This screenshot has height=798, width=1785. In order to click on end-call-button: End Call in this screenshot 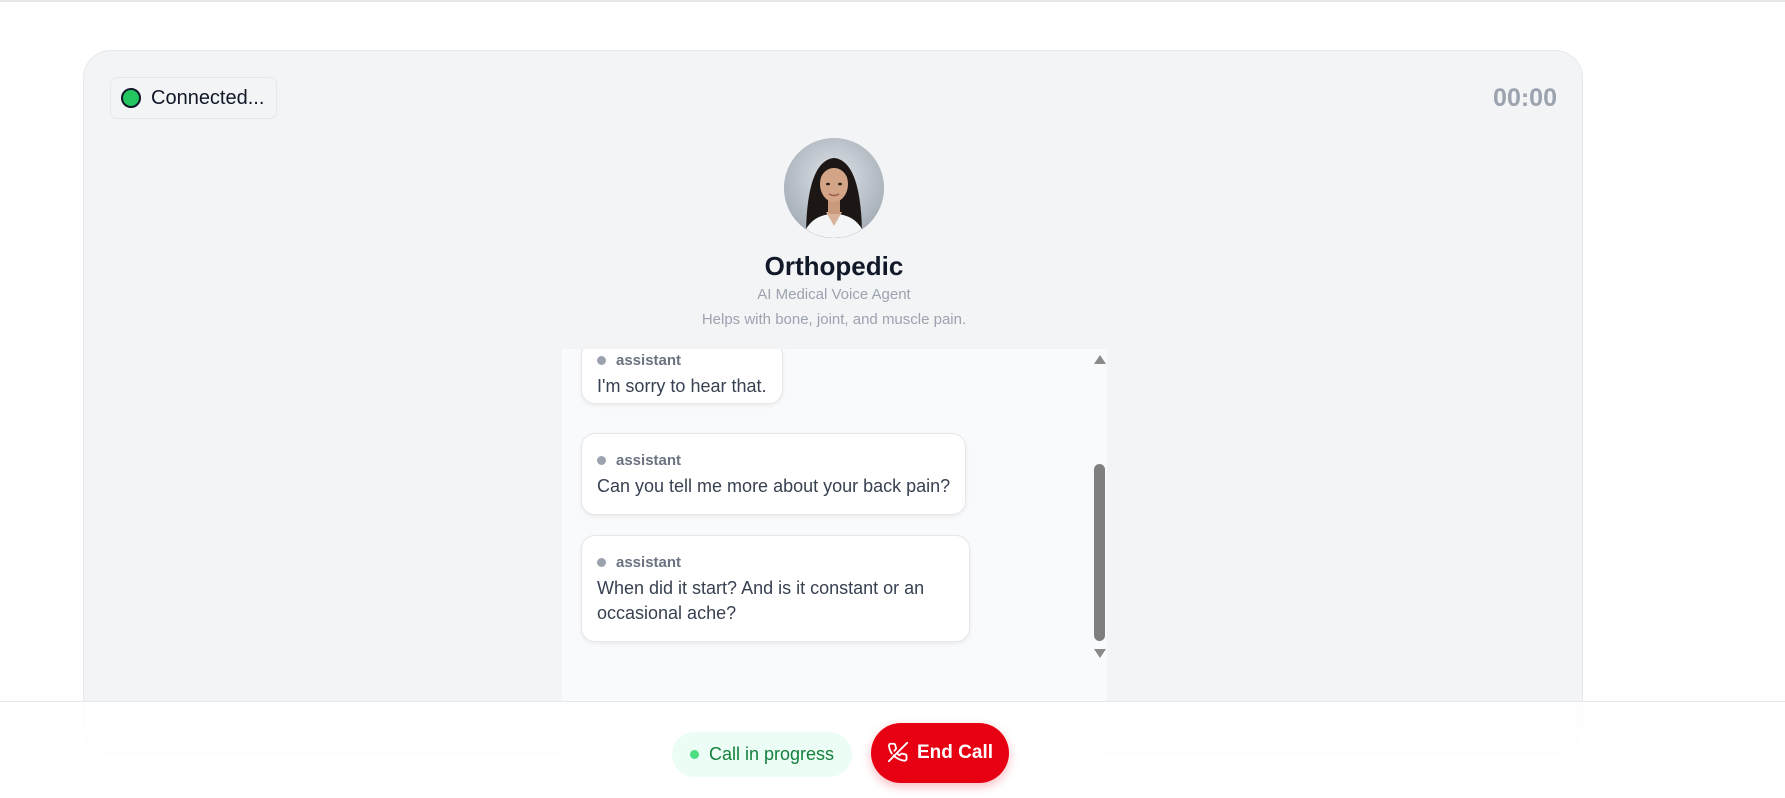, I will do `click(940, 753)`.